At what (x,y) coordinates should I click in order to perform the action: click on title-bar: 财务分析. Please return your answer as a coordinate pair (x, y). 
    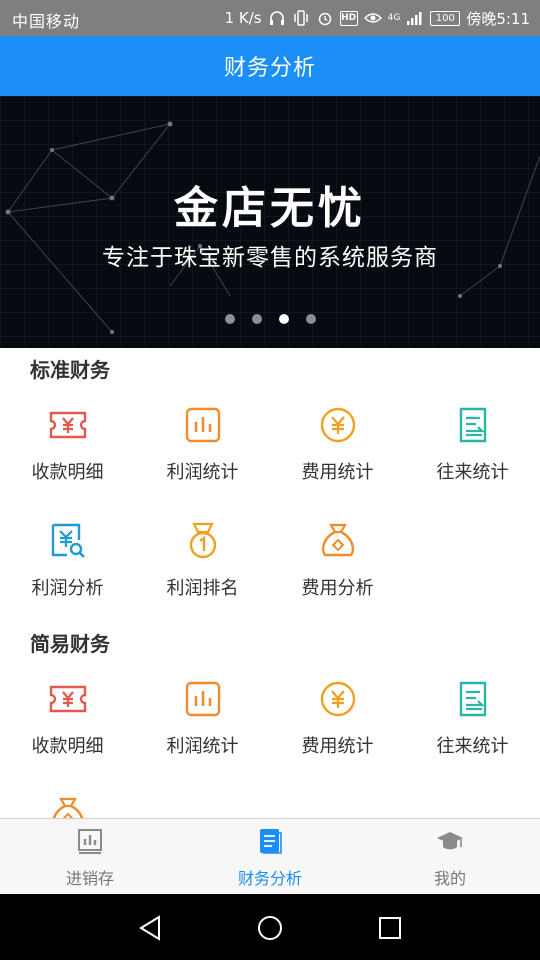
    Looking at the image, I should click on (270, 66).